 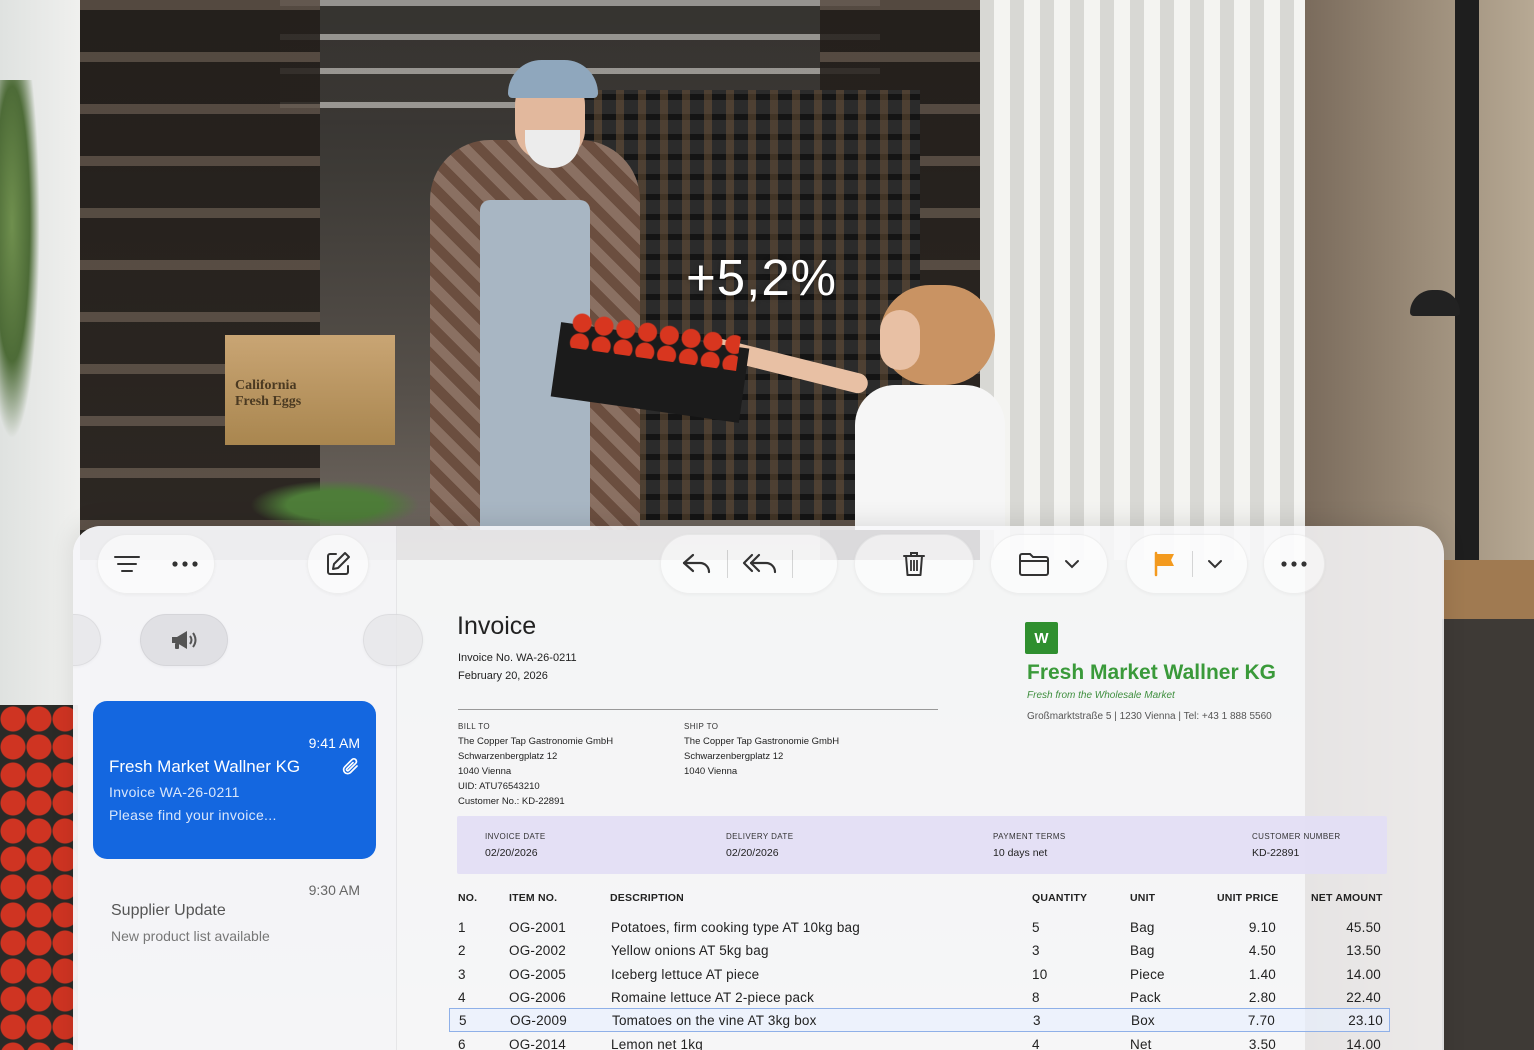 I want to click on delete-button, so click(x=914, y=564).